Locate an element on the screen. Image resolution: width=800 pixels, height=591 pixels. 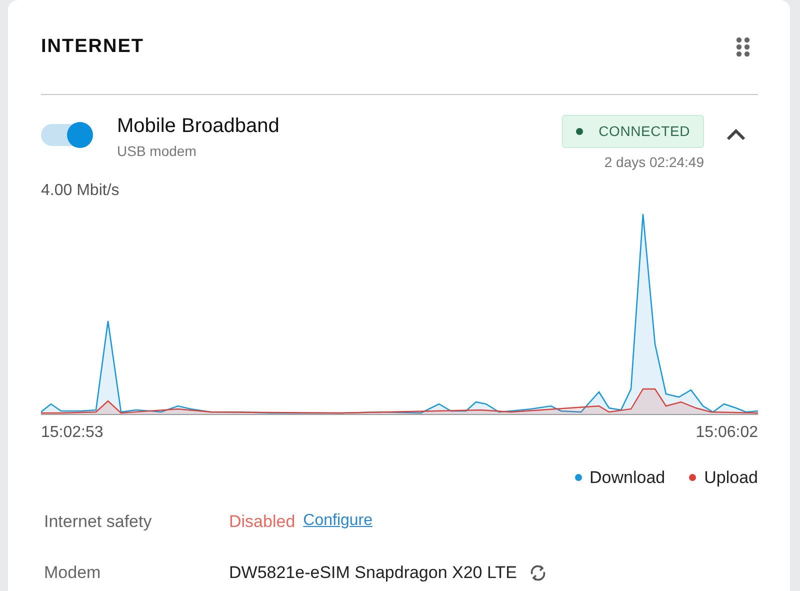
graph-max-label: 4.00 Mbit/s is located at coordinates (80, 191).